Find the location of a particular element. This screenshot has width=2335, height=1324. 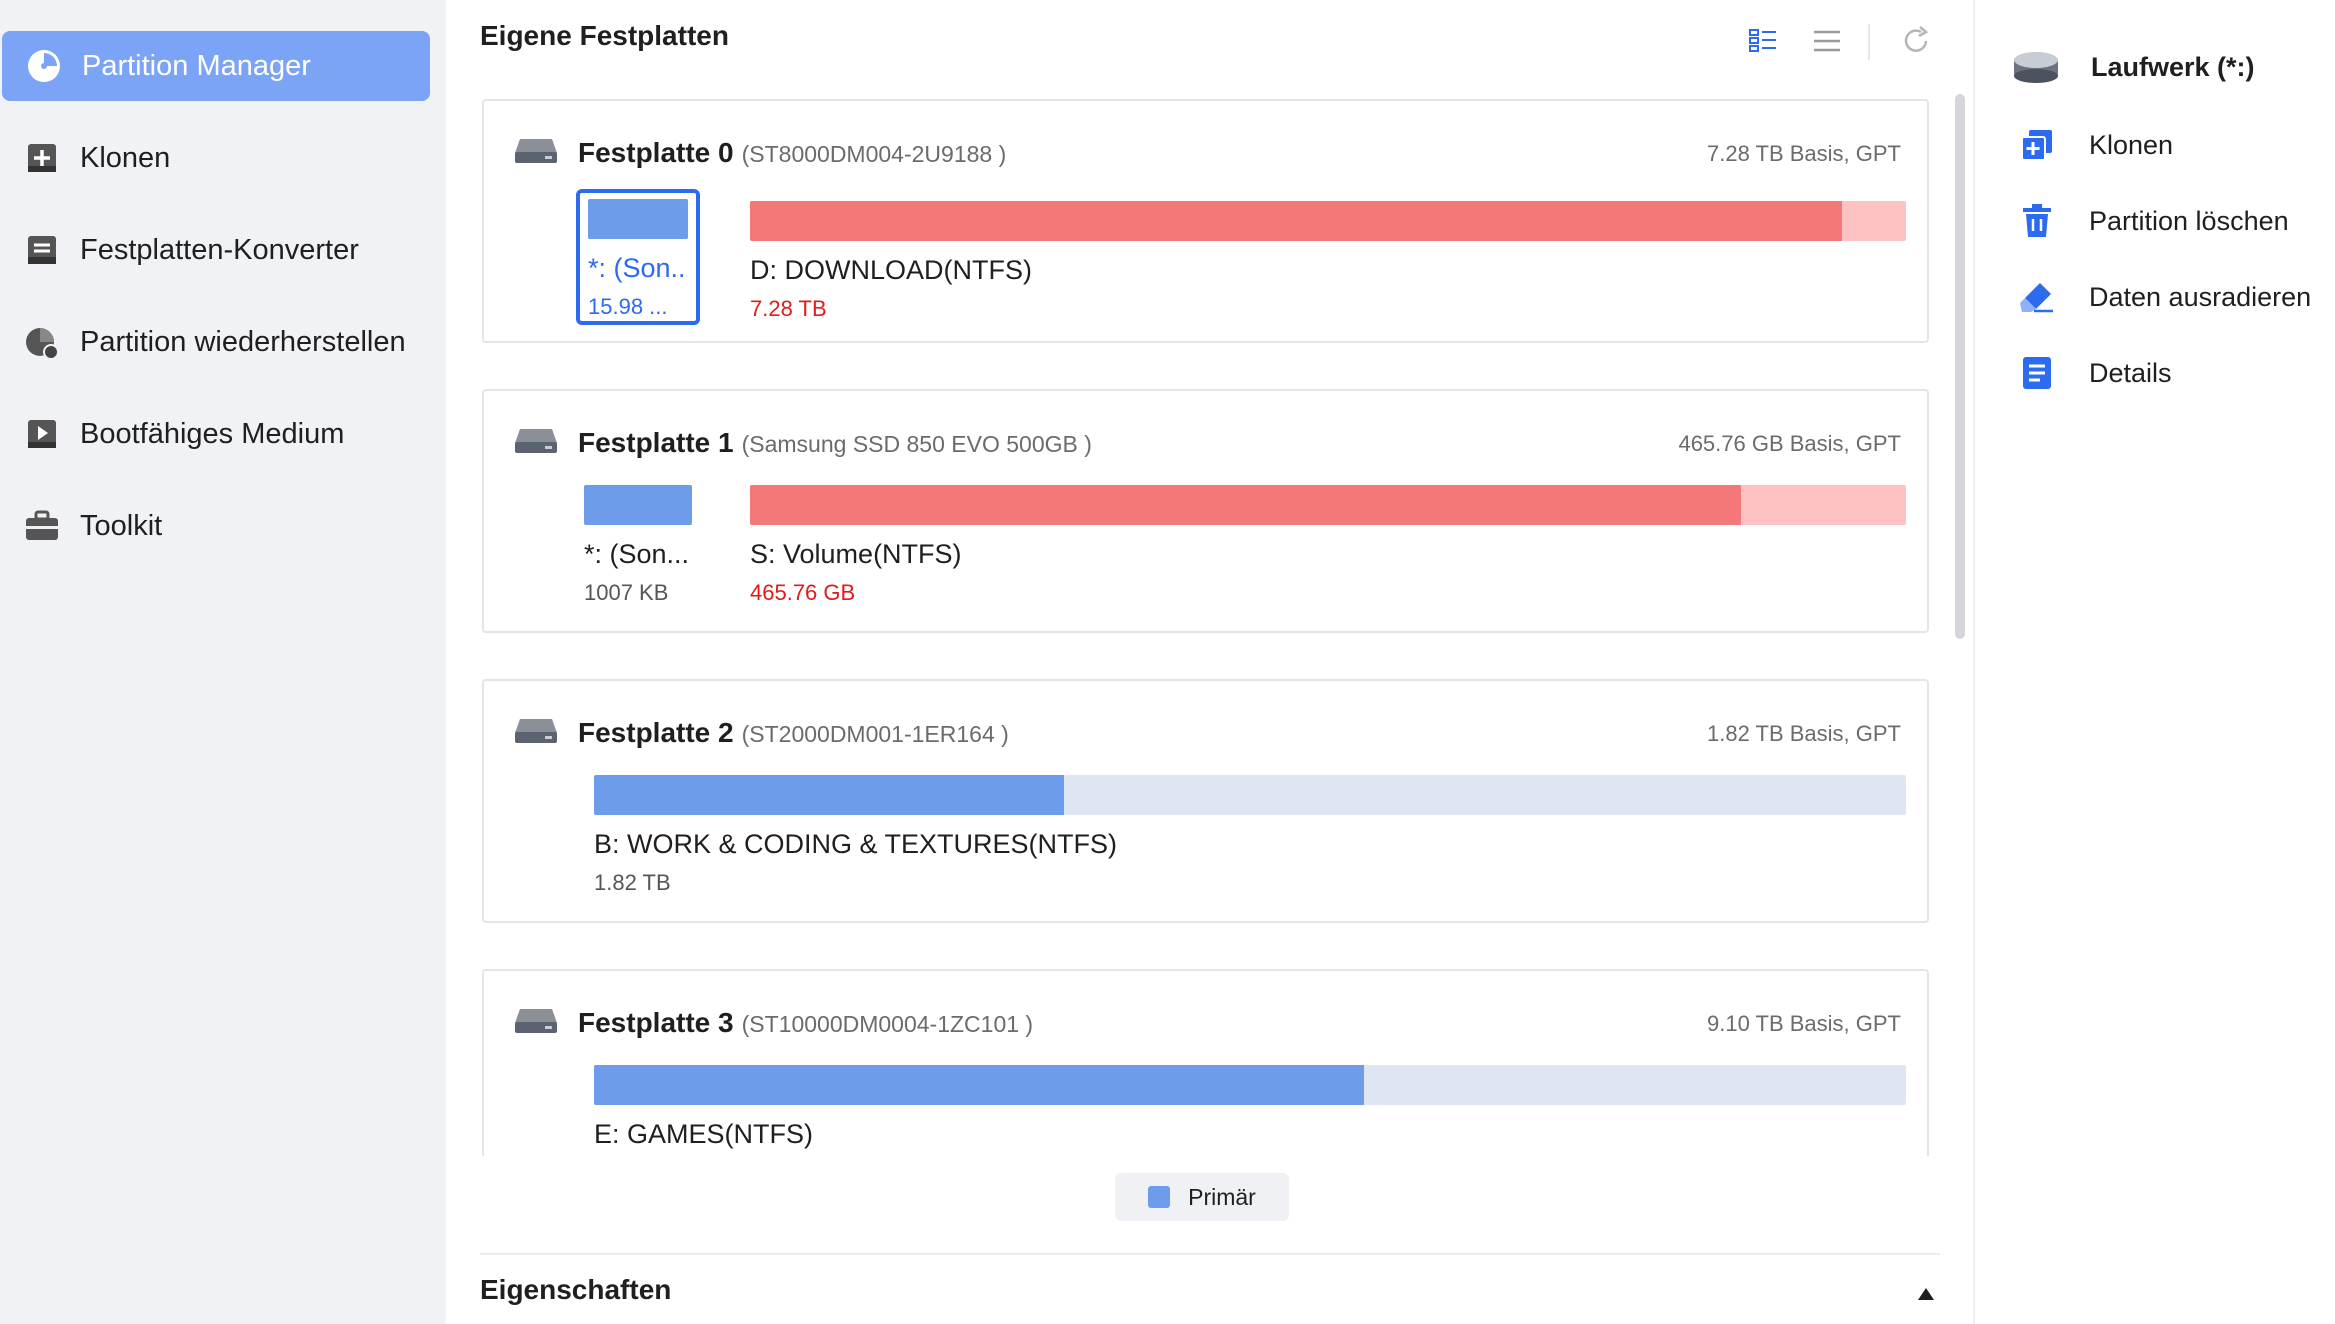

recover-icon is located at coordinates (42, 342).